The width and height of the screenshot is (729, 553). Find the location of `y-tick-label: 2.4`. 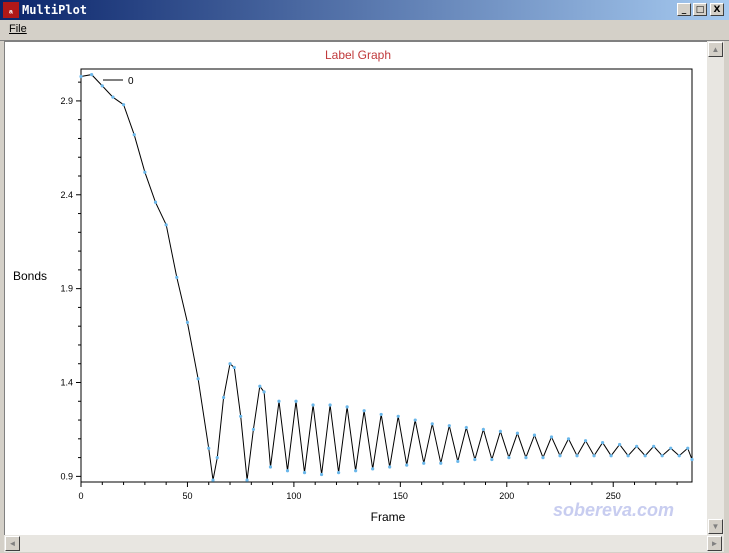

y-tick-label: 2.4 is located at coordinates (66, 195).